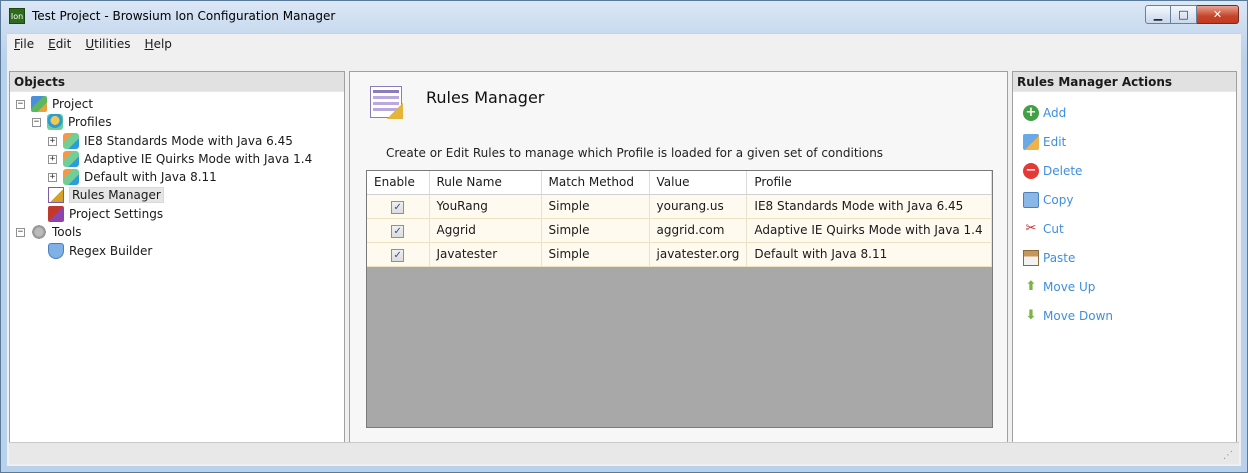  Describe the element at coordinates (73, 104) in the screenshot. I see `tree-label-project: Project` at that location.